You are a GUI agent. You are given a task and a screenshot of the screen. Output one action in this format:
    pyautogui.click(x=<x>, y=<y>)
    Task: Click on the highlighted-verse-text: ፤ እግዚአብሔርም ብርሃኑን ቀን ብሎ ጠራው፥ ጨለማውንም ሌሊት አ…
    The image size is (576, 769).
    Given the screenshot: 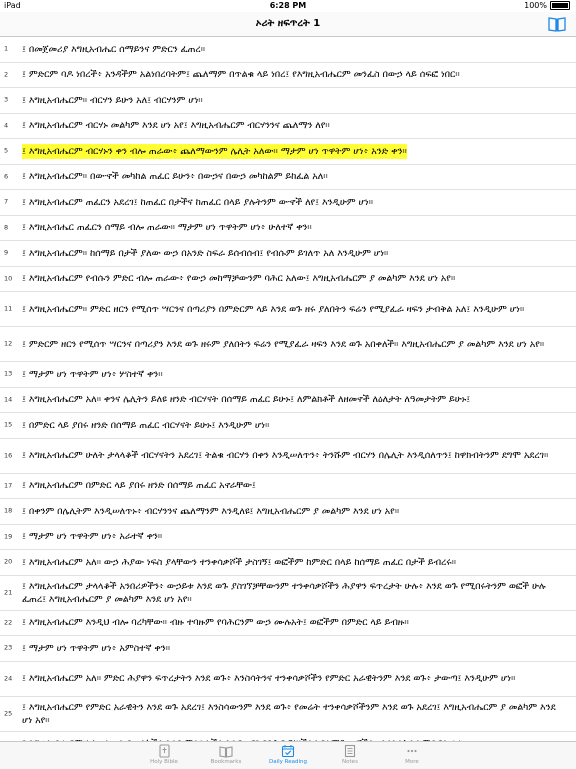 What is the action you would take?
    pyautogui.click(x=214, y=151)
    